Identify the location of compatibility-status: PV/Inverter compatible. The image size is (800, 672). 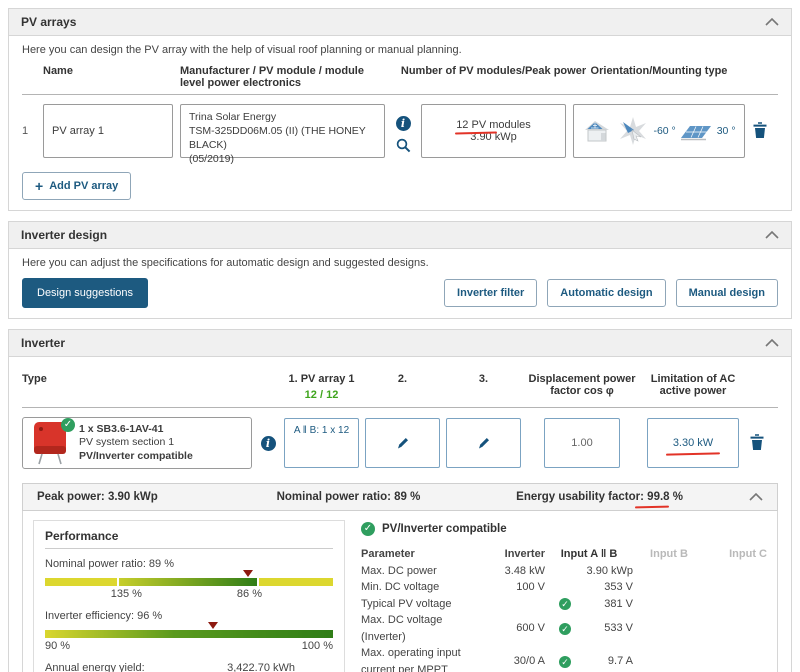
(136, 455).